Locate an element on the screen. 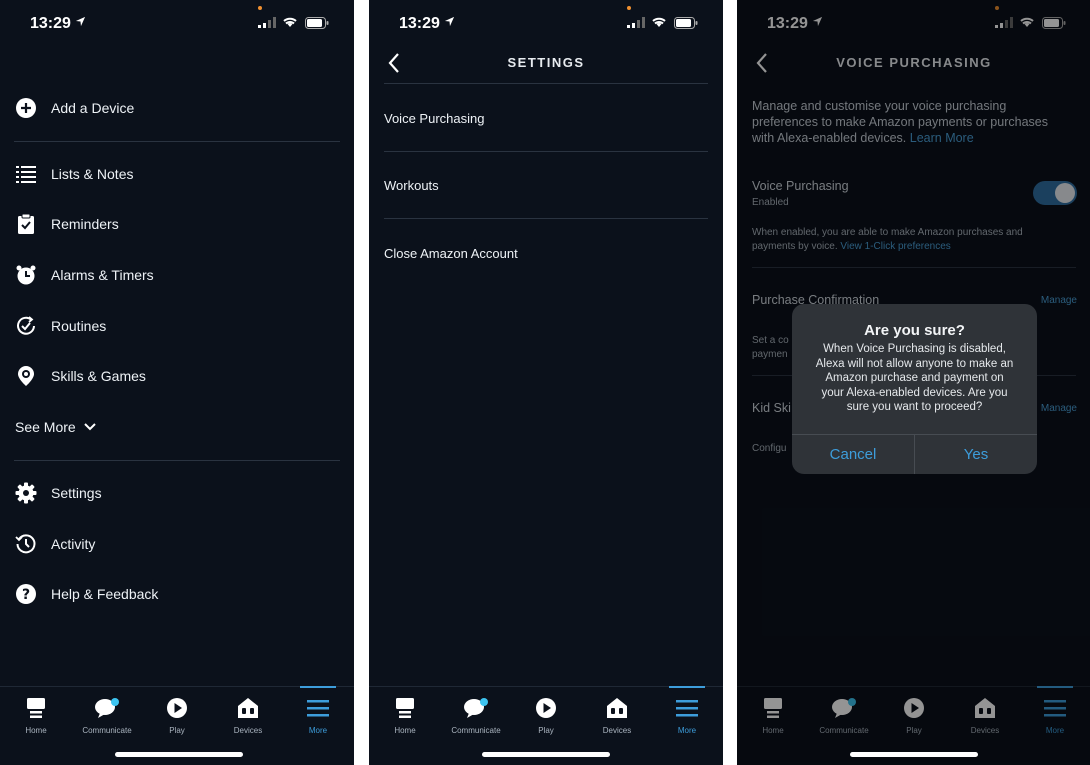 This screenshot has height=765, width=1090. yes-button: Yes is located at coordinates (976, 454).